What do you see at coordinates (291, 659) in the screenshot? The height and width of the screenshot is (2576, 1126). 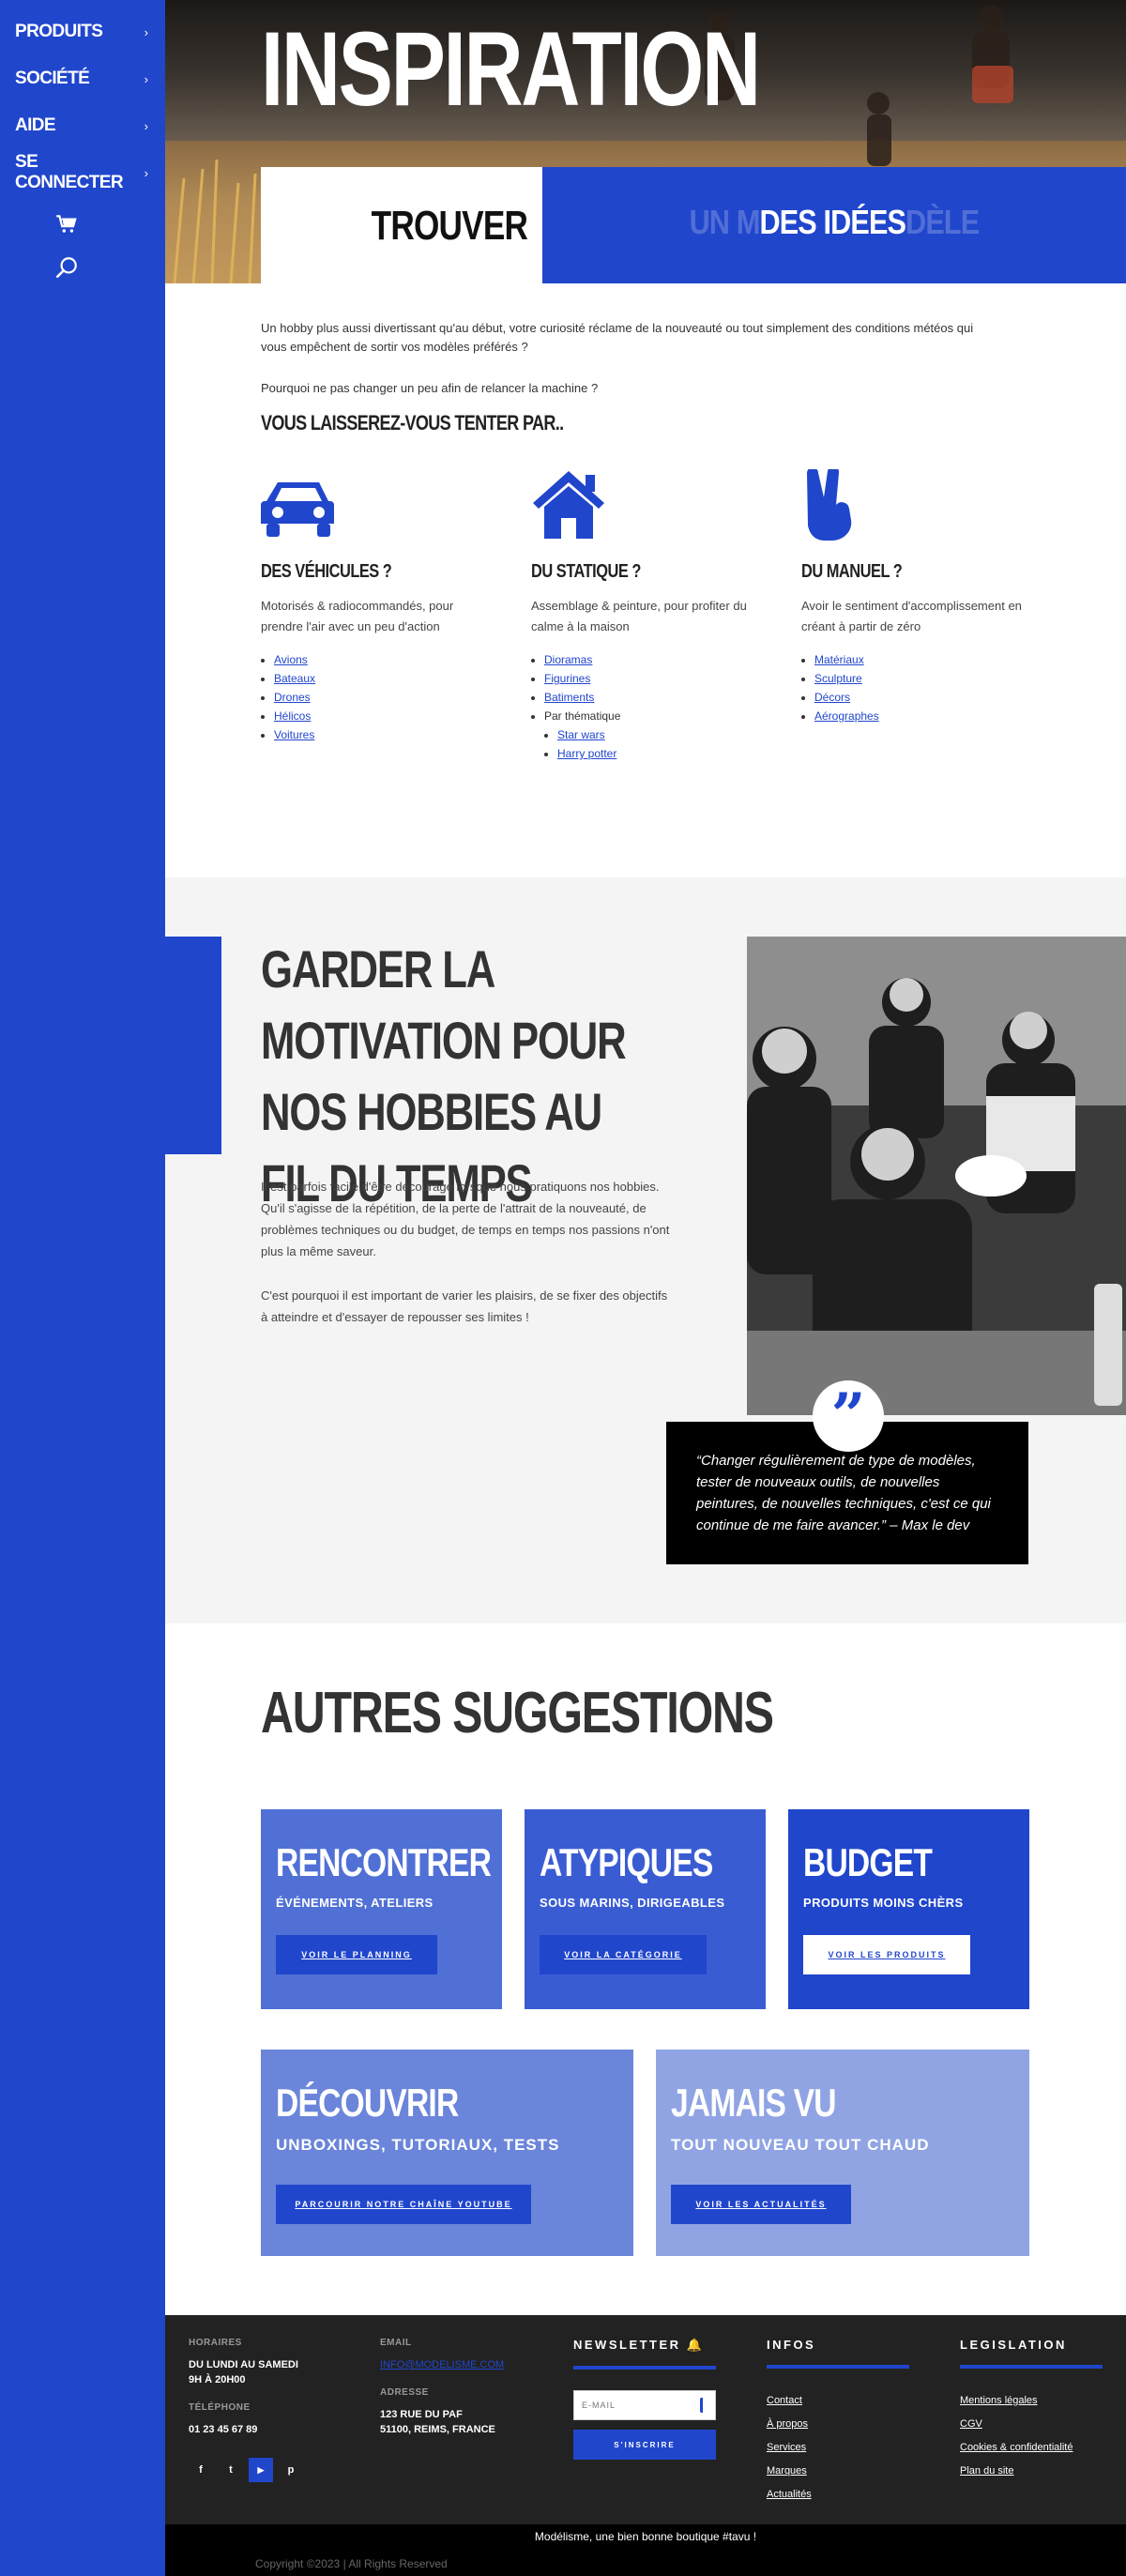 I see `link-avions: Avions` at bounding box center [291, 659].